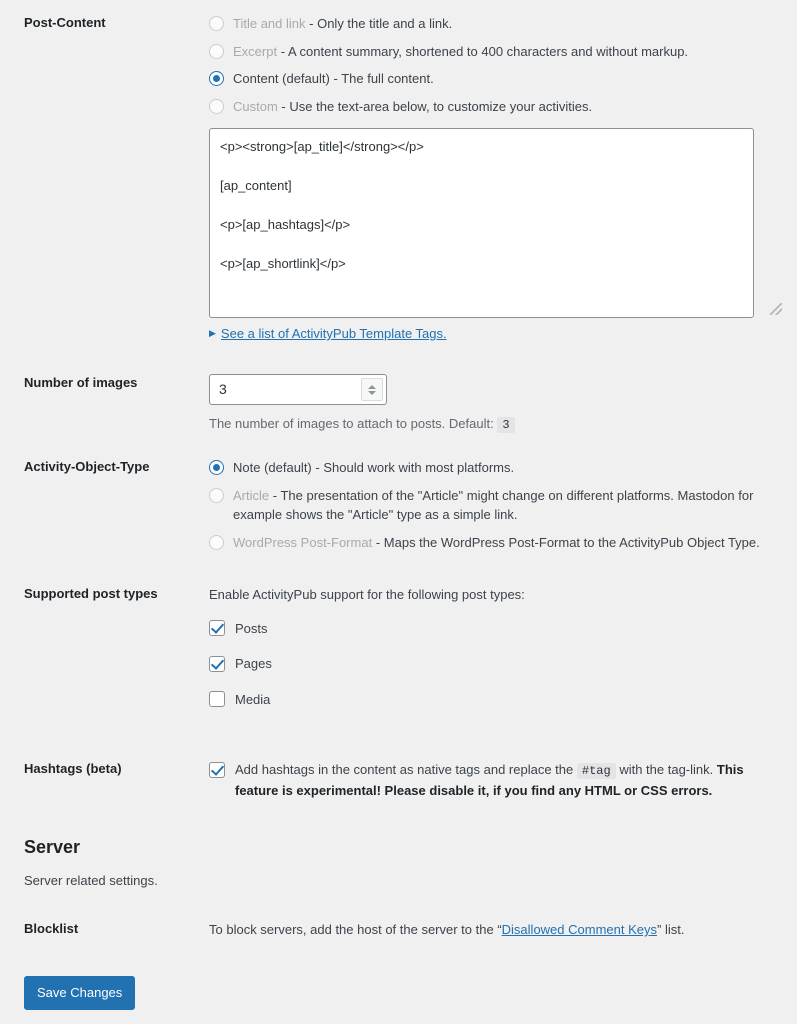  Describe the element at coordinates (216, 106) in the screenshot. I see `radio-icon-custom` at that location.